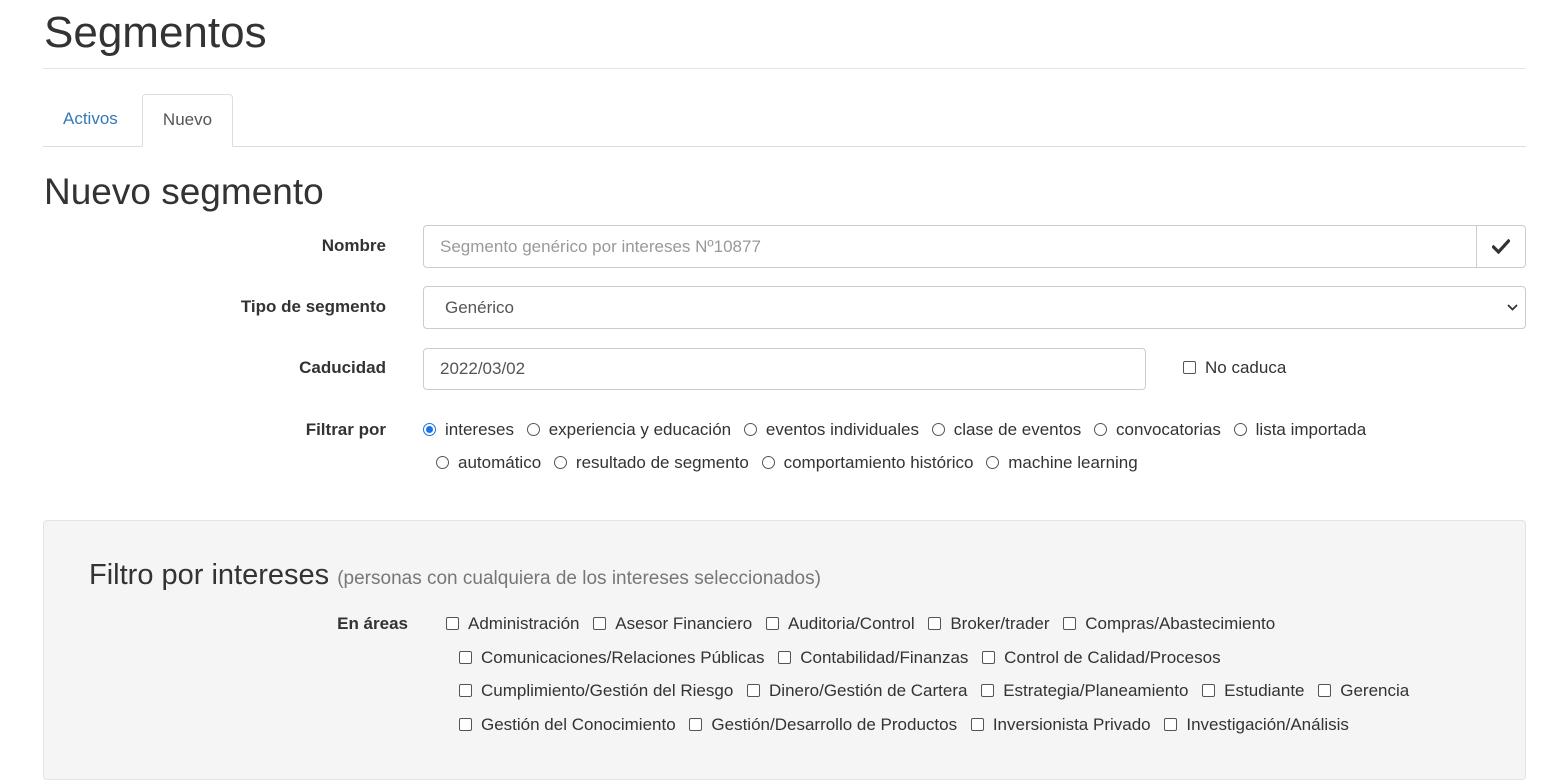 The height and width of the screenshot is (780, 1565). I want to click on filter-radio-intereses, so click(429, 429).